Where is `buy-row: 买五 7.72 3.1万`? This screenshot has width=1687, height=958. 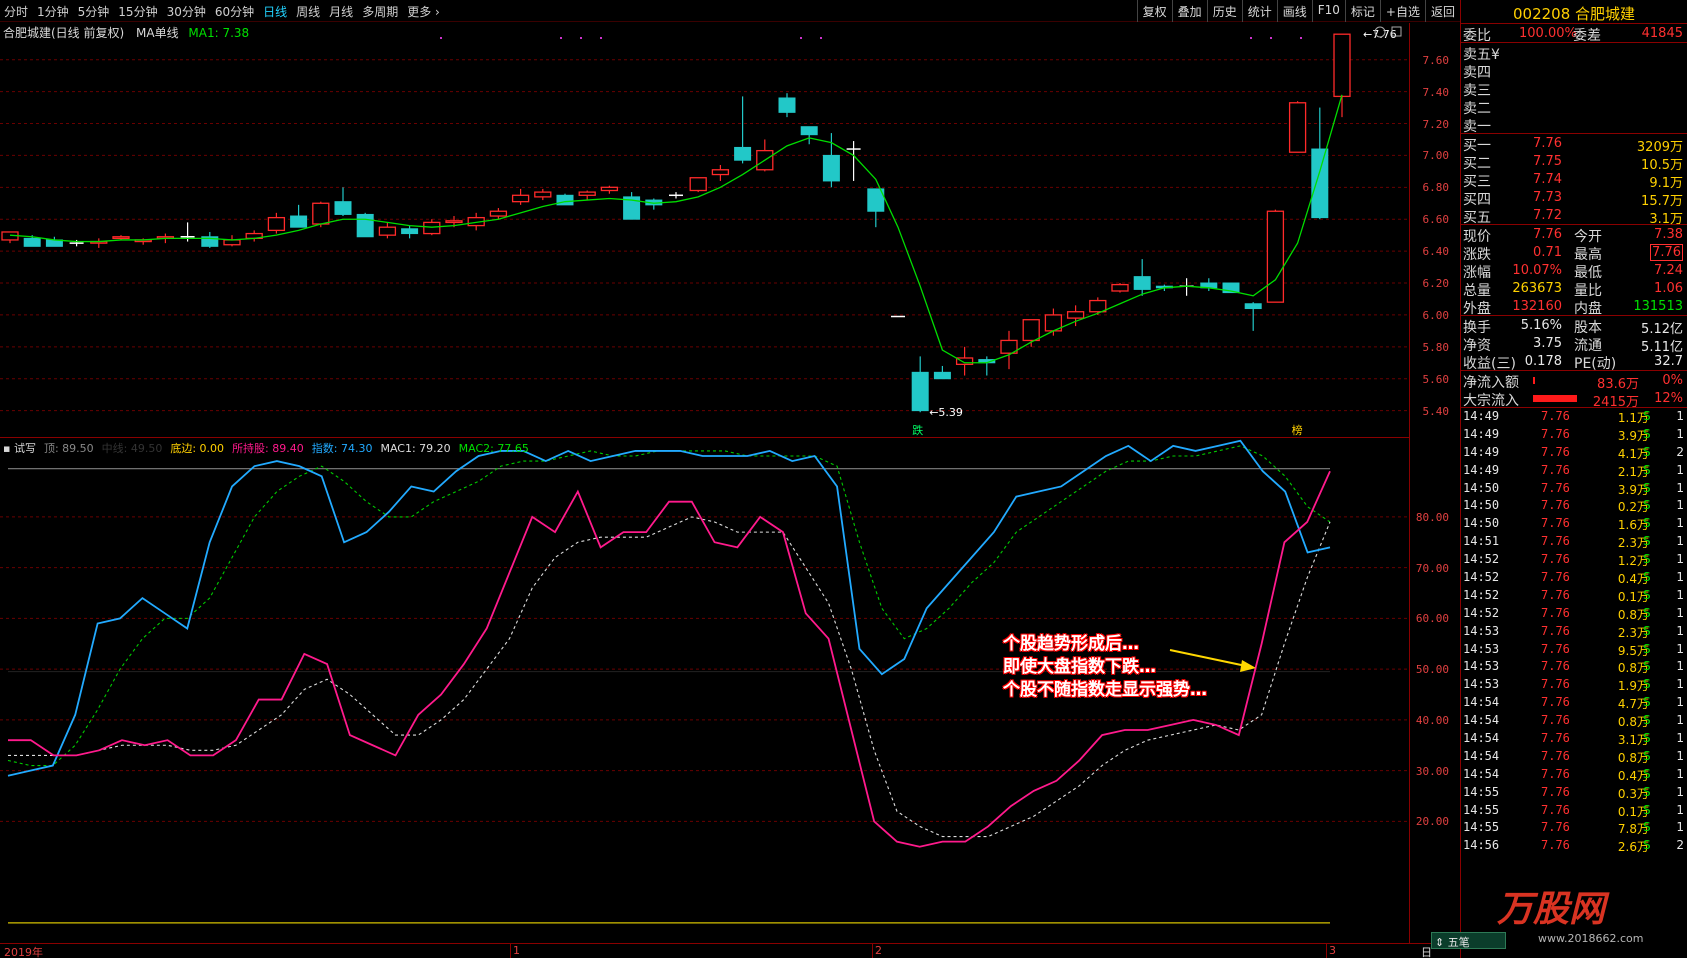 buy-row: 买五 7.72 3.1万 is located at coordinates (1574, 216).